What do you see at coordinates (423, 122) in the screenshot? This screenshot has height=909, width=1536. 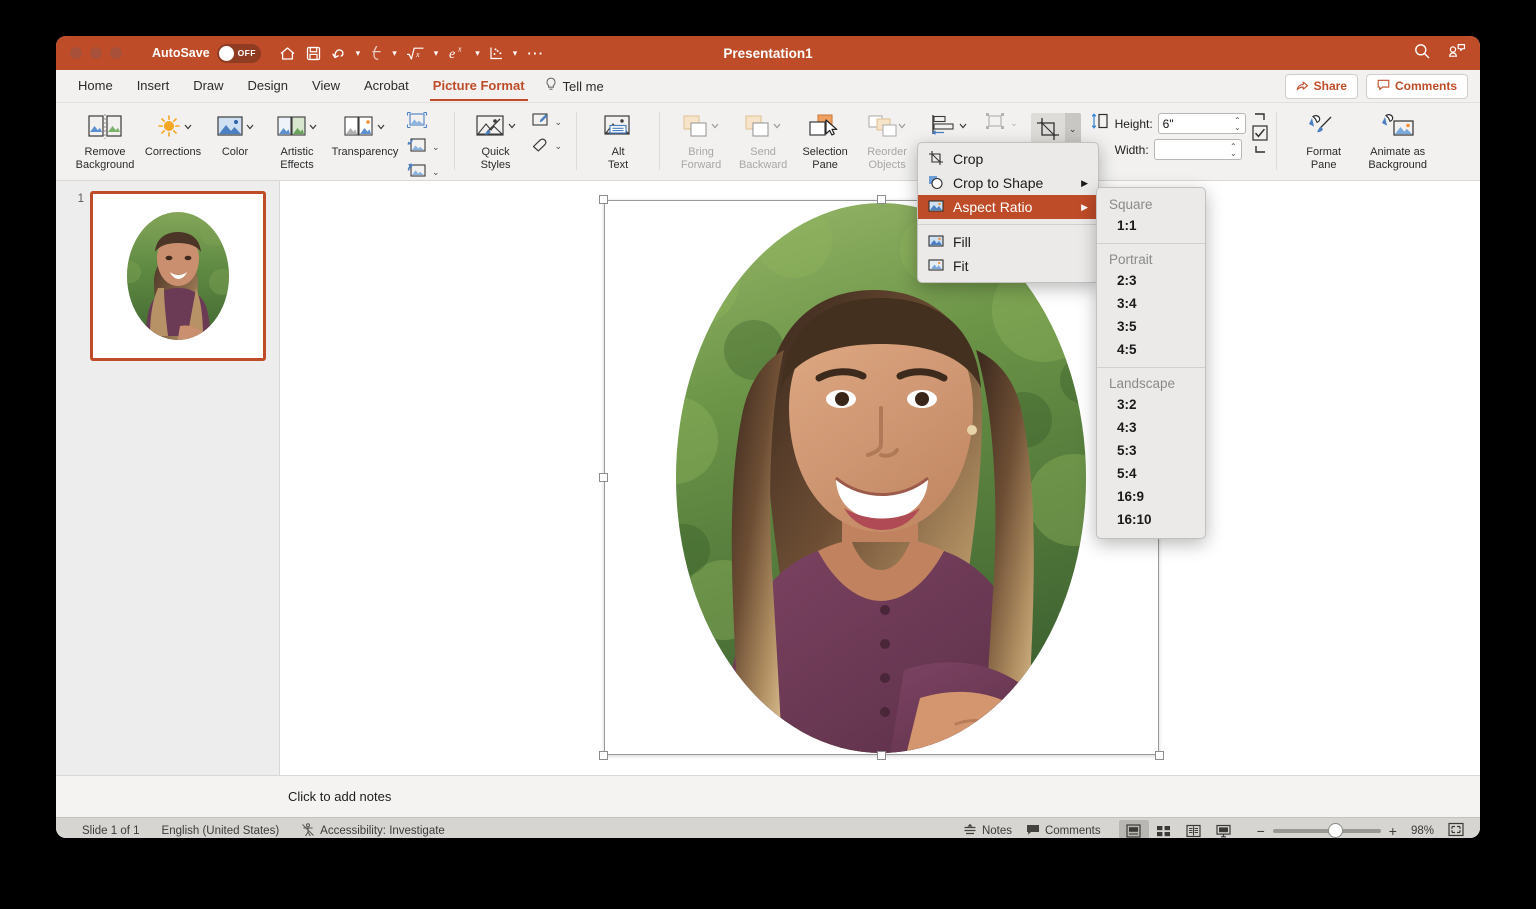 I see `compress-pictures-button` at bounding box center [423, 122].